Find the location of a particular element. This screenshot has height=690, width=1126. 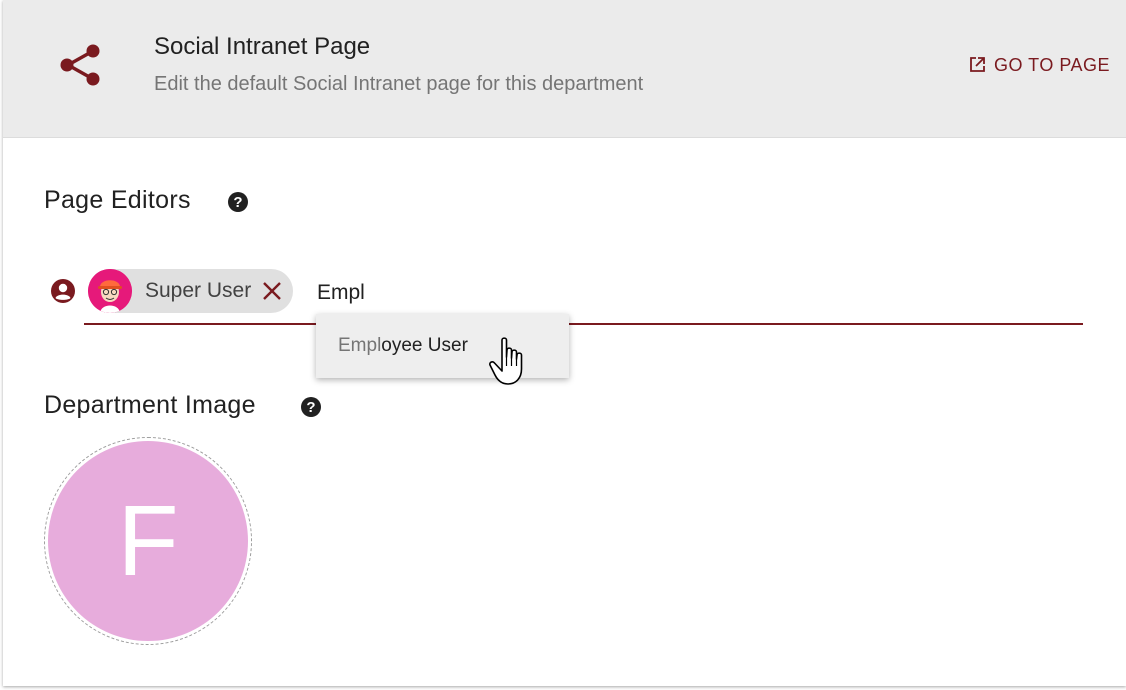

share-icon is located at coordinates (80, 65).